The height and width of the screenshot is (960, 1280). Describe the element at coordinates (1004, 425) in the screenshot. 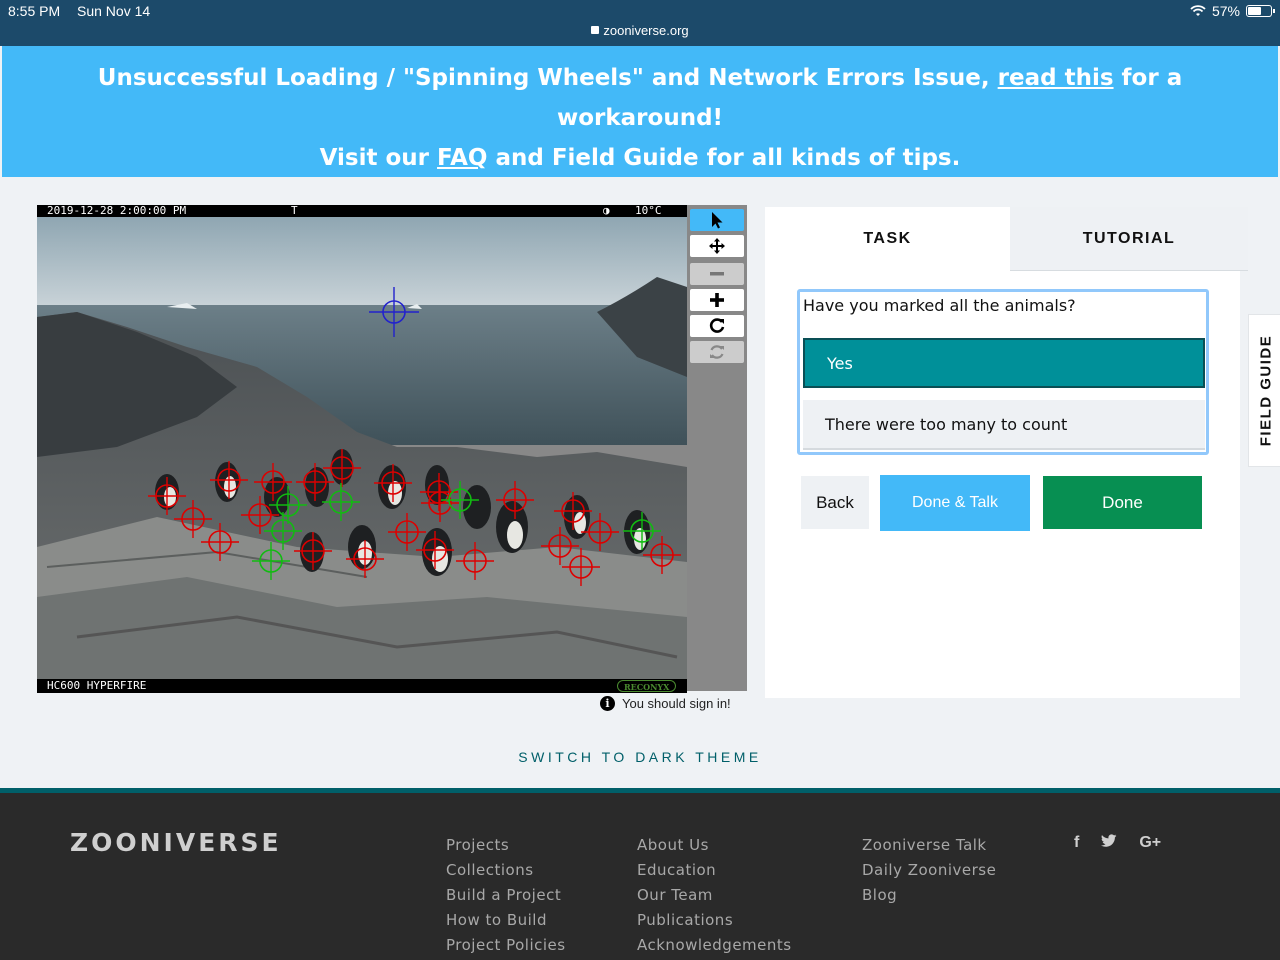

I see `answer-too-many: There were too many to count` at that location.